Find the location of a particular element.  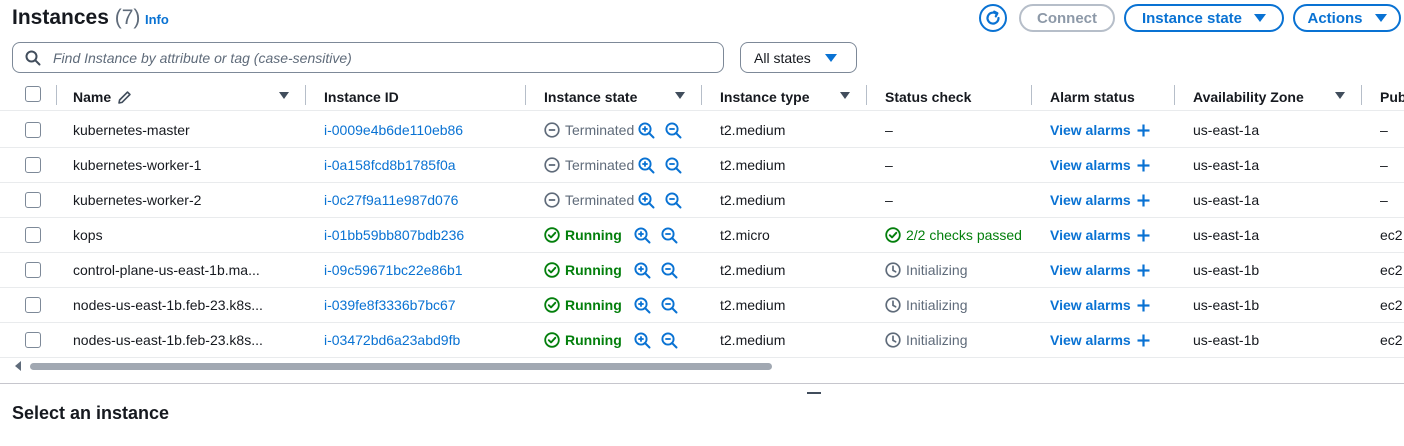

caret-down-icon is located at coordinates (1260, 18).